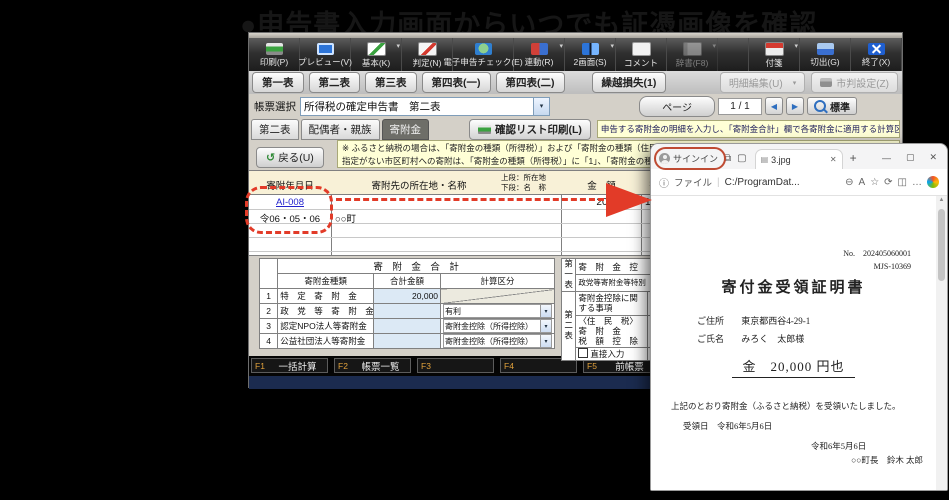 The width and height of the screenshot is (949, 500). Describe the element at coordinates (764, 159) in the screenshot. I see `file-icon: ▤` at that location.